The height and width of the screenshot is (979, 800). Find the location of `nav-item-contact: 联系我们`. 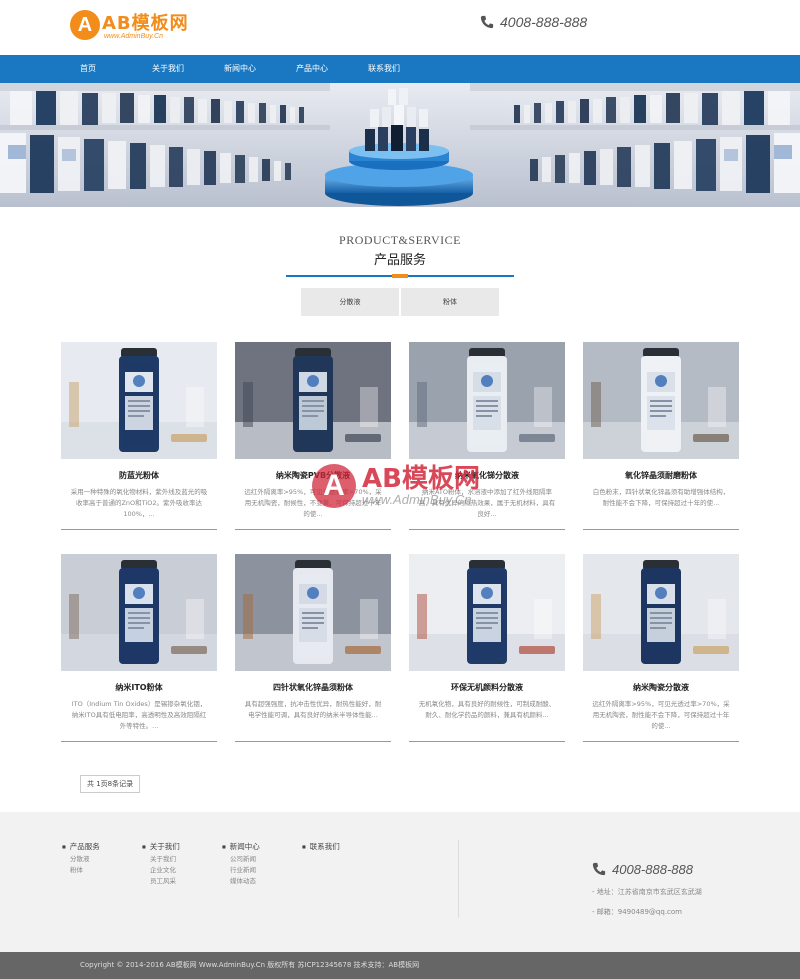

nav-item-contact: 联系我们 is located at coordinates (404, 69).